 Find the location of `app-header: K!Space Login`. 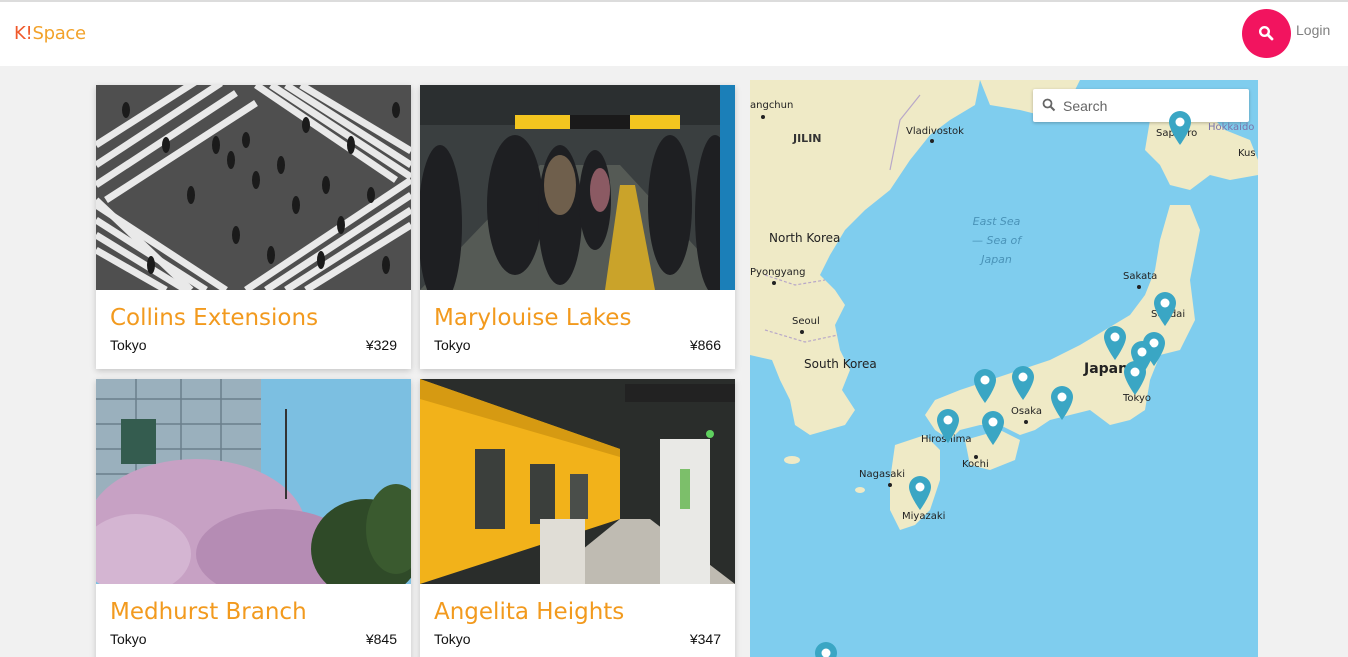

app-header: K!Space Login is located at coordinates (674, 34).